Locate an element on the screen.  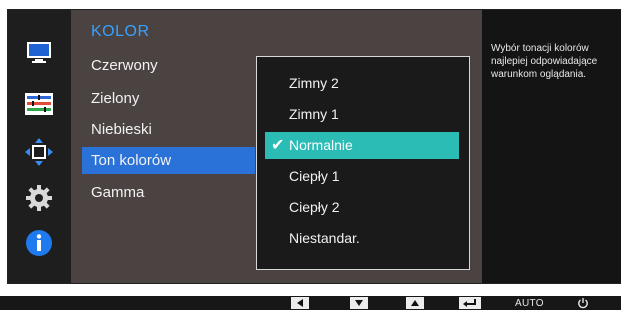
up-arrow-icon is located at coordinates (415, 303).